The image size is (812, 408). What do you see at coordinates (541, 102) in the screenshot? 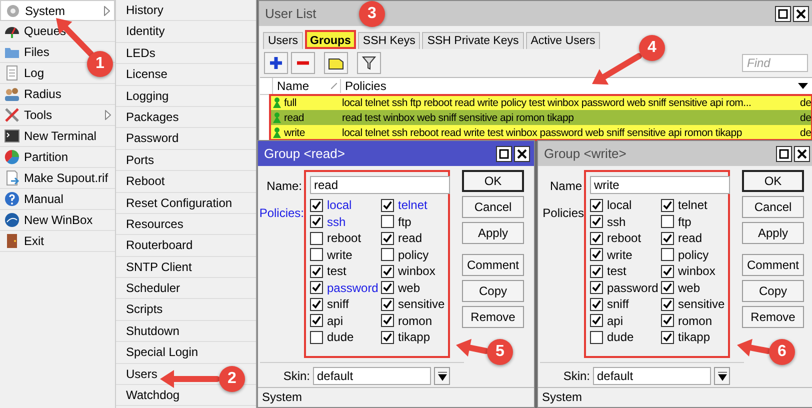
I see `table-row: full local telnet ssh ftp reboot read write policy test winbox password web sniff sensitive api rom... de` at bounding box center [541, 102].